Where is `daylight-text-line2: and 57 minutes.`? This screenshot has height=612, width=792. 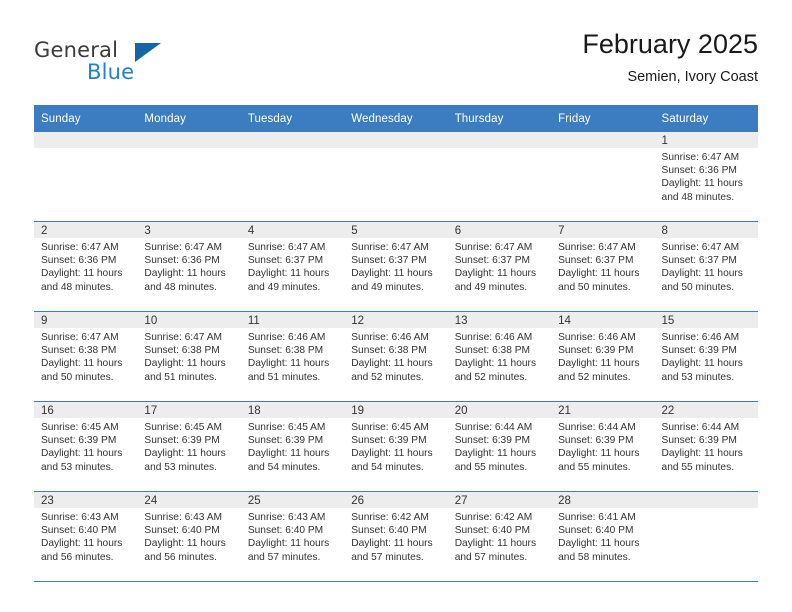 daylight-text-line2: and 57 minutes. is located at coordinates (284, 557).